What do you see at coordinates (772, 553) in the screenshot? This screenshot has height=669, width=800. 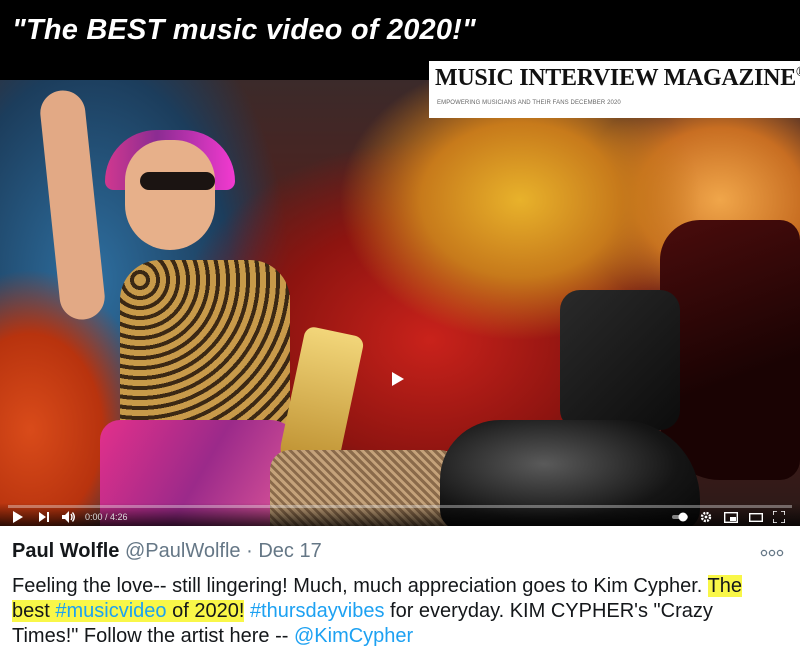 I see `more-options-icon` at bounding box center [772, 553].